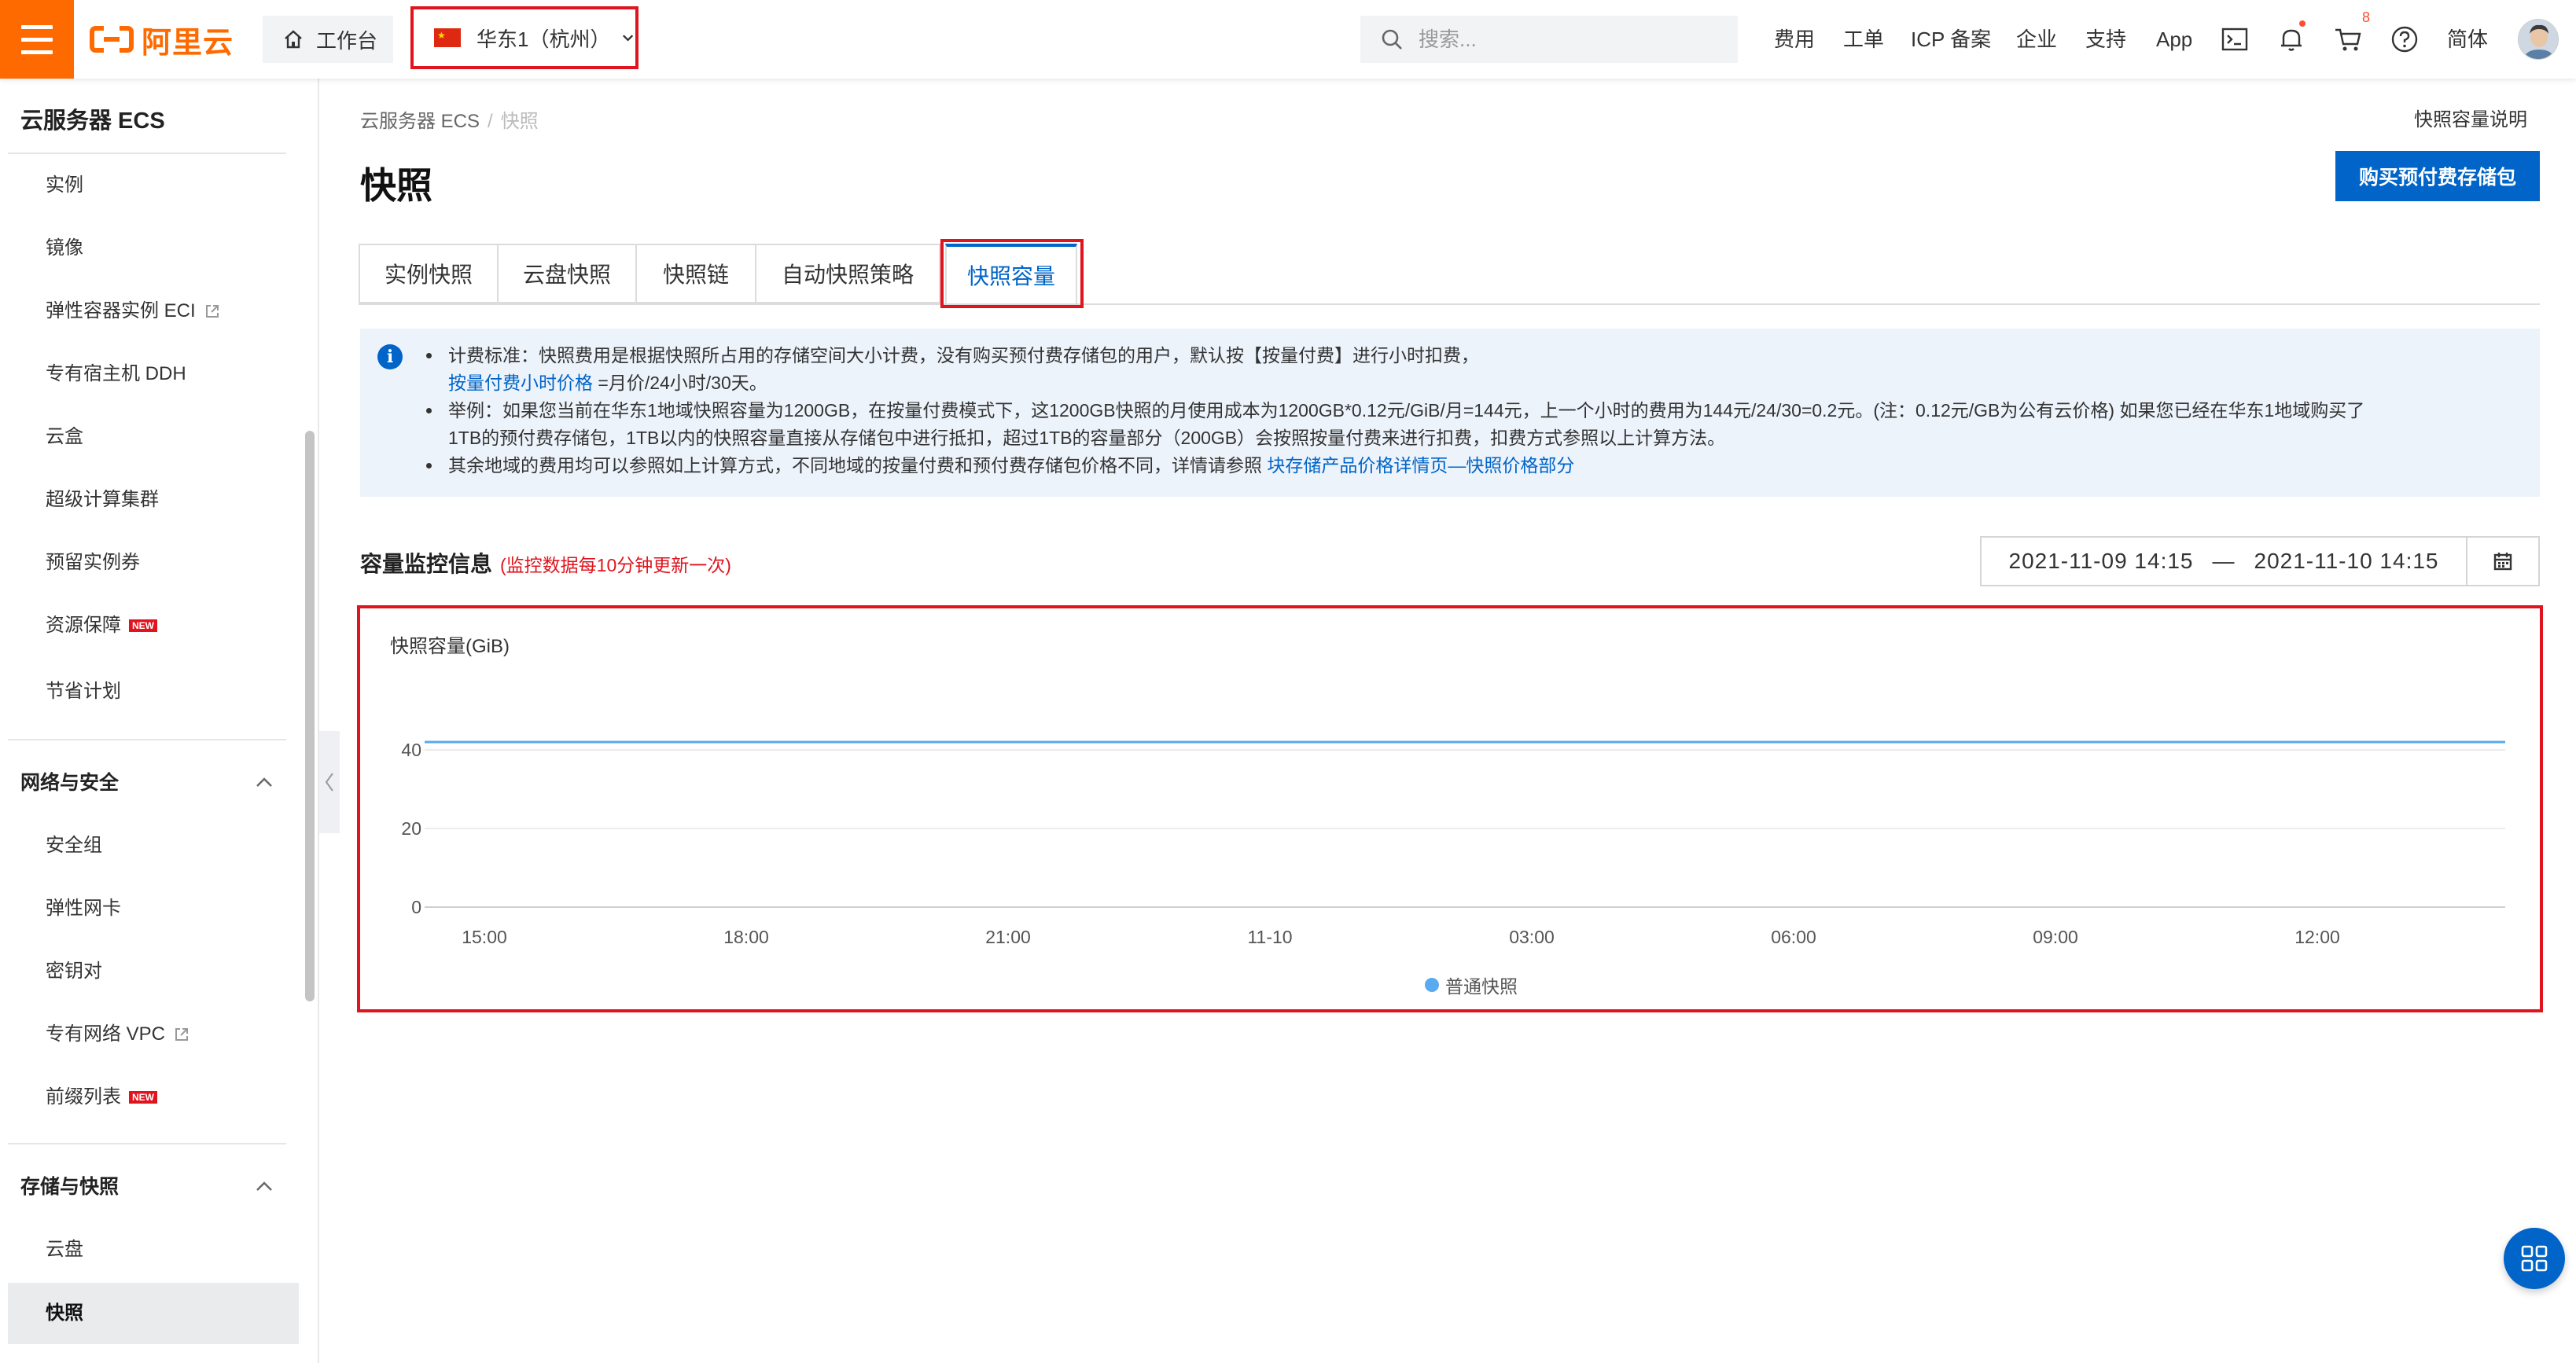  I want to click on chart-x-tick-label: 12:00, so click(2317, 937).